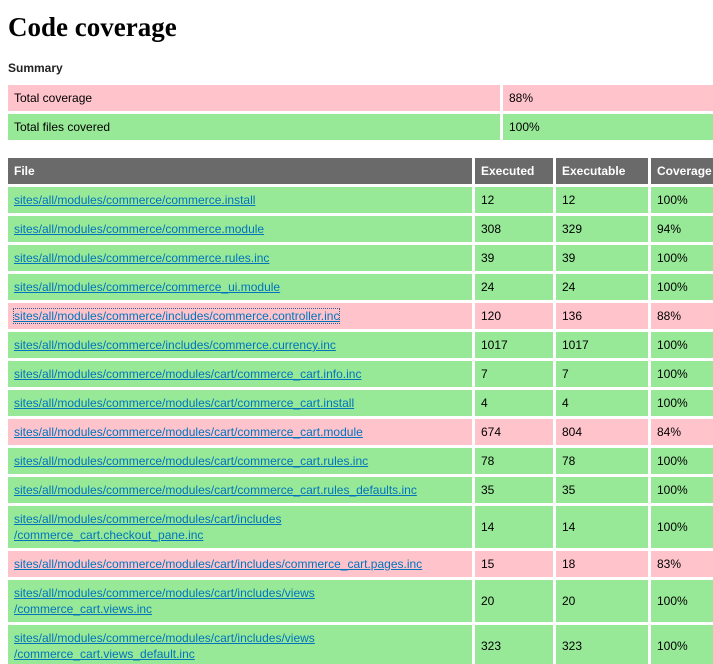  What do you see at coordinates (682, 432) in the screenshot?
I see `coverage-cell: 84%` at bounding box center [682, 432].